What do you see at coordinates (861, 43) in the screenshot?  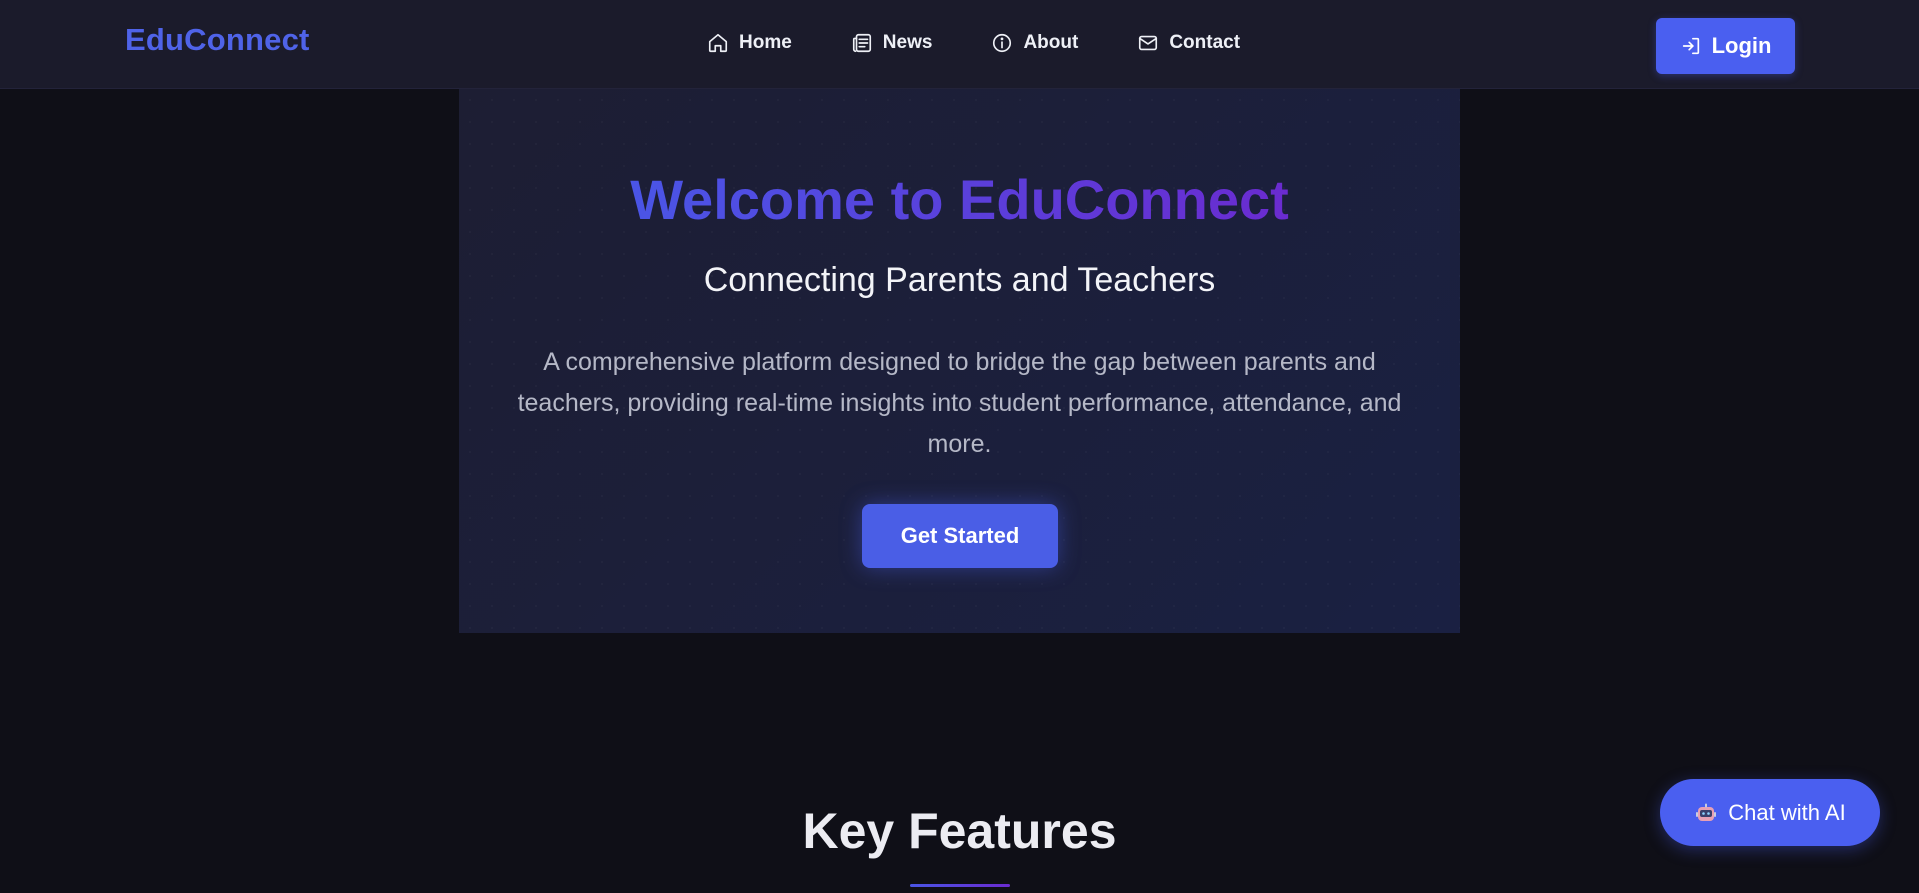 I see `newspaper-icon` at bounding box center [861, 43].